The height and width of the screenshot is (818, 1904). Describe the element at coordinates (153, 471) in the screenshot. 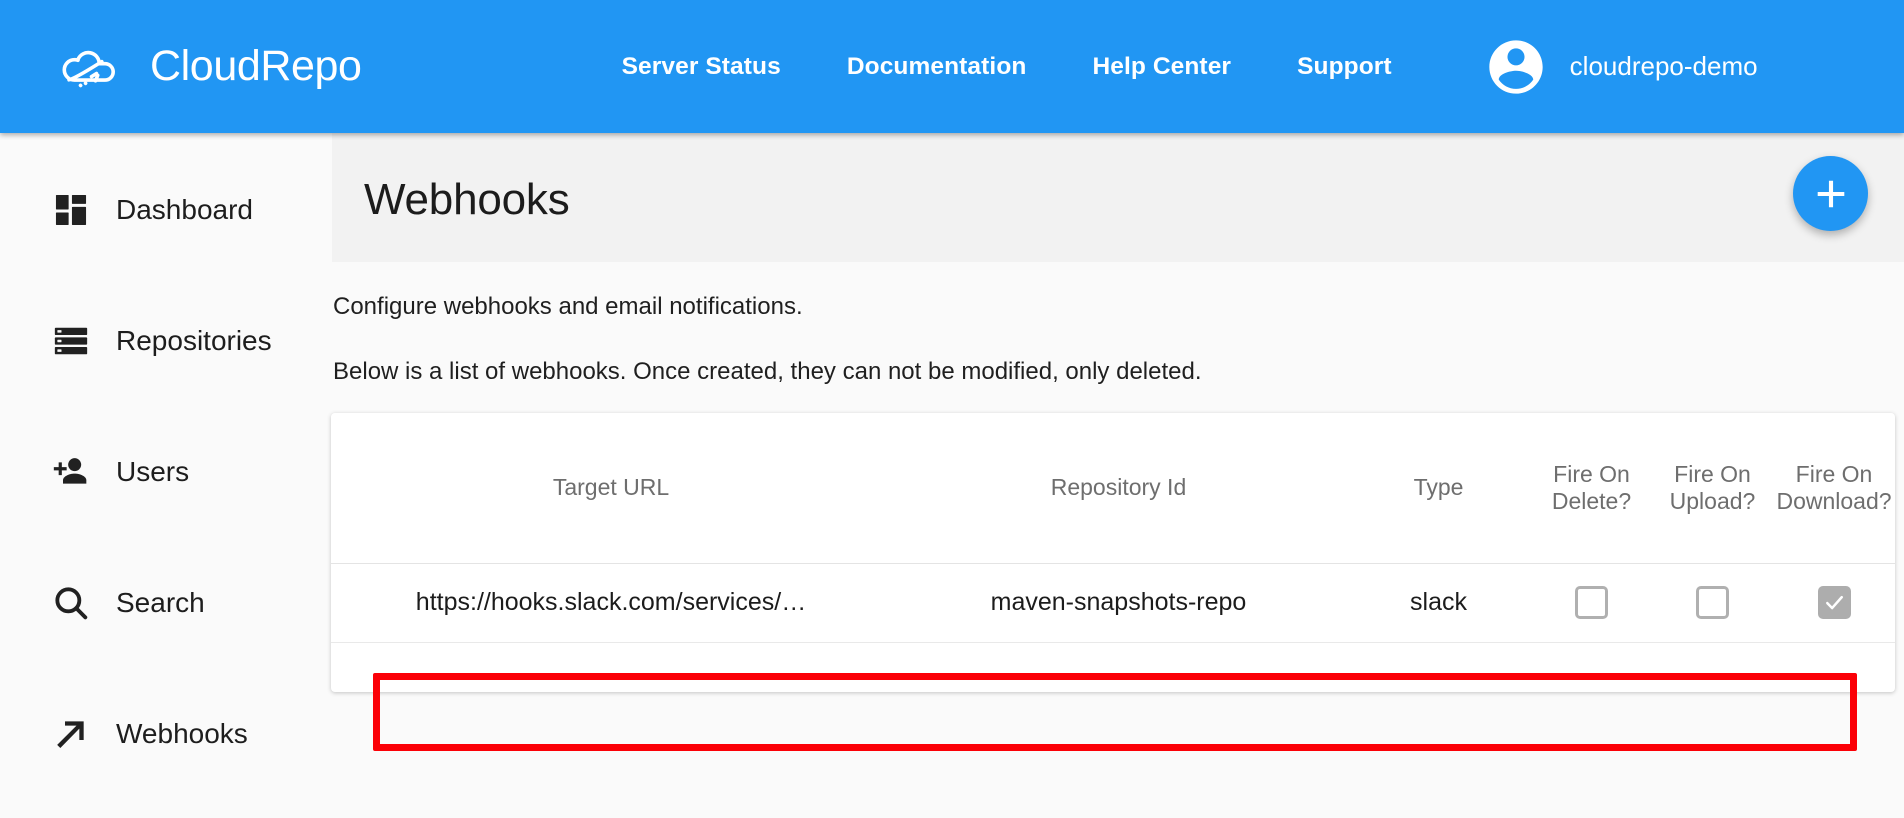

I see `sidebar-item-label: Users` at that location.